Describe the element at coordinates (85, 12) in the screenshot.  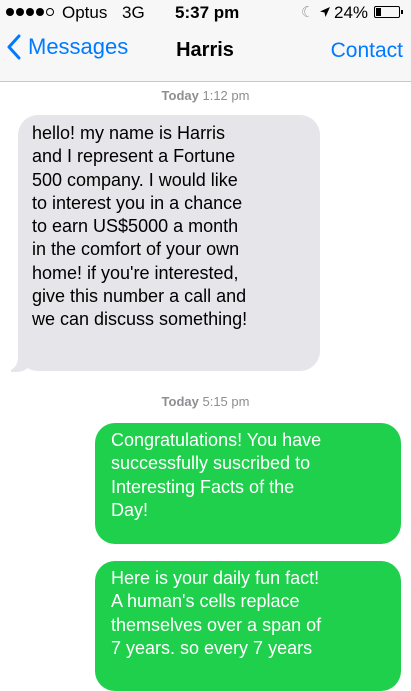
I see `carrier-name: Optus` at that location.